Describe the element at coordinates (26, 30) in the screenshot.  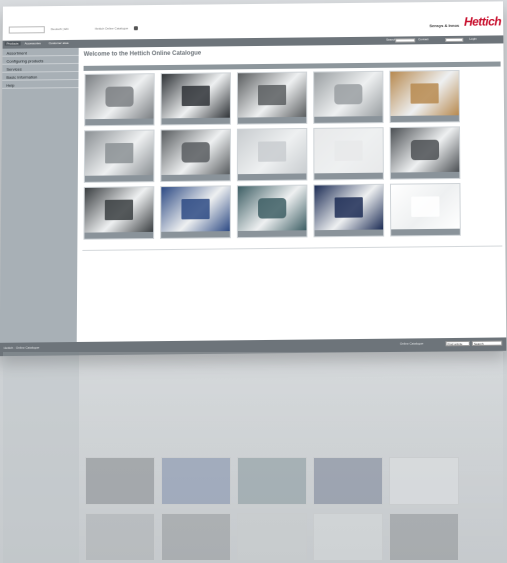
I see `header-search-field` at that location.